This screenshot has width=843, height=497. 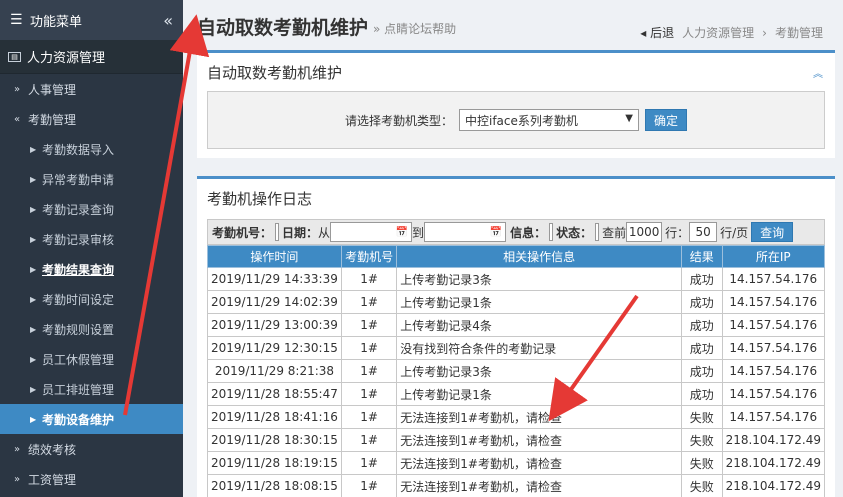 I want to click on page-size-input: 50, so click(x=703, y=232).